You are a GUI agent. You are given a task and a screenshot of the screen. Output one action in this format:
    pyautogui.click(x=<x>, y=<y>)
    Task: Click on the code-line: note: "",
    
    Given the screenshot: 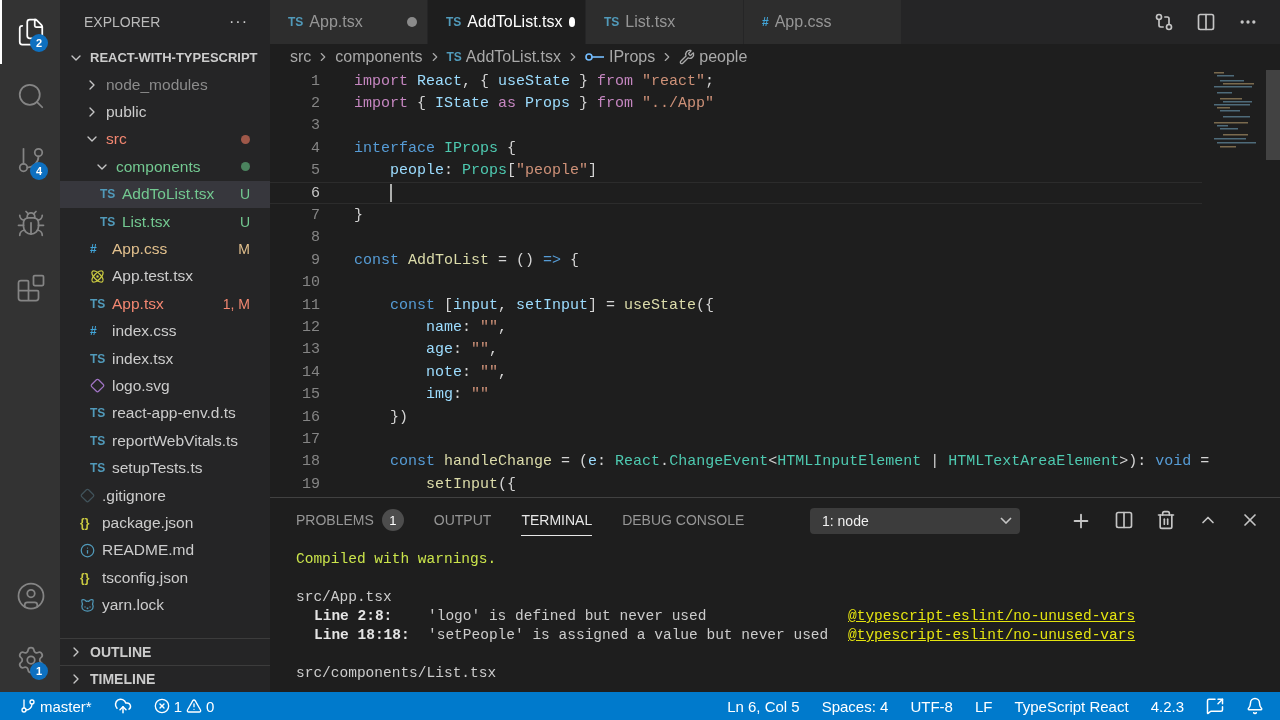 What is the action you would take?
    pyautogui.click(x=466, y=372)
    